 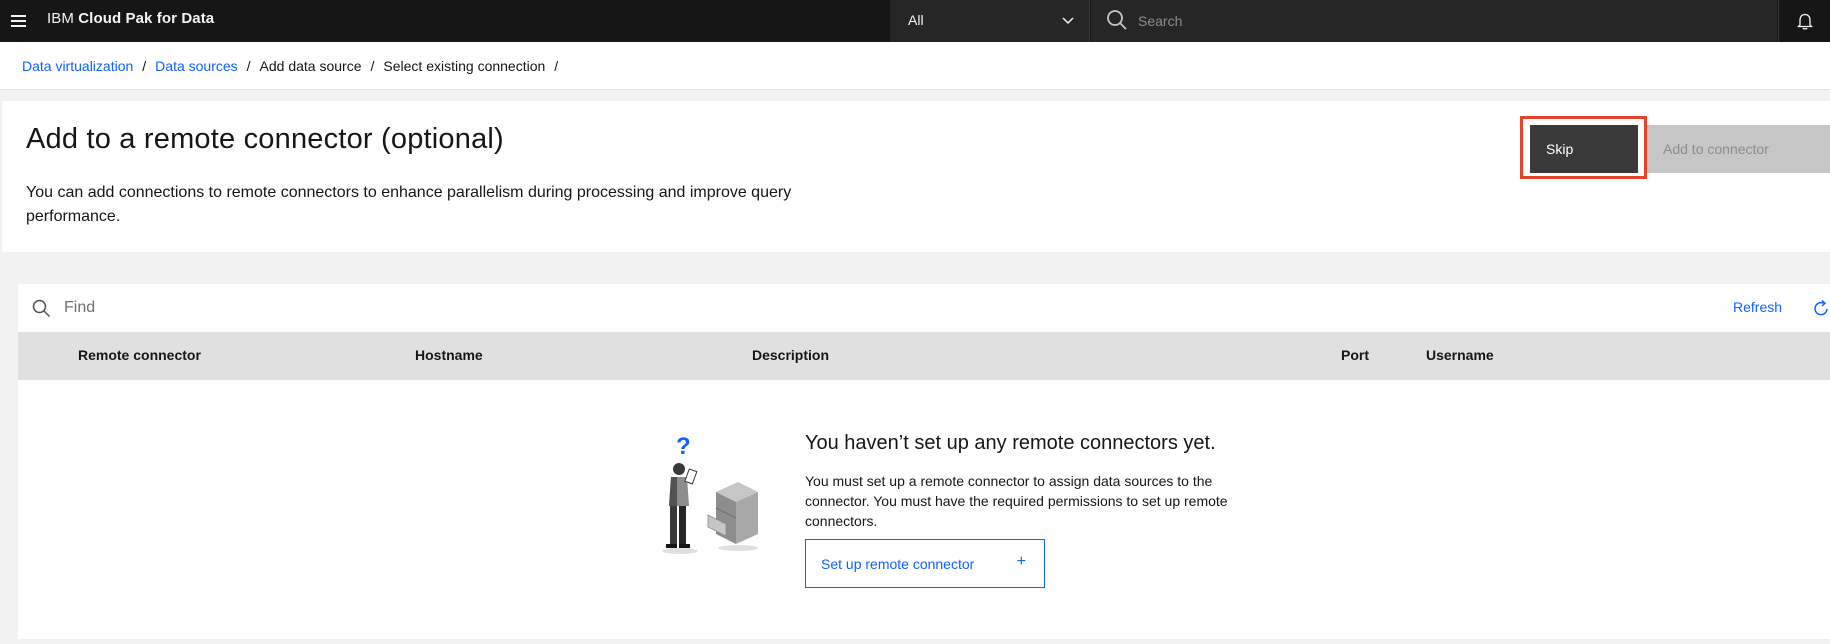 I want to click on breadcrumb-data-sources: Data sources, so click(x=196, y=66).